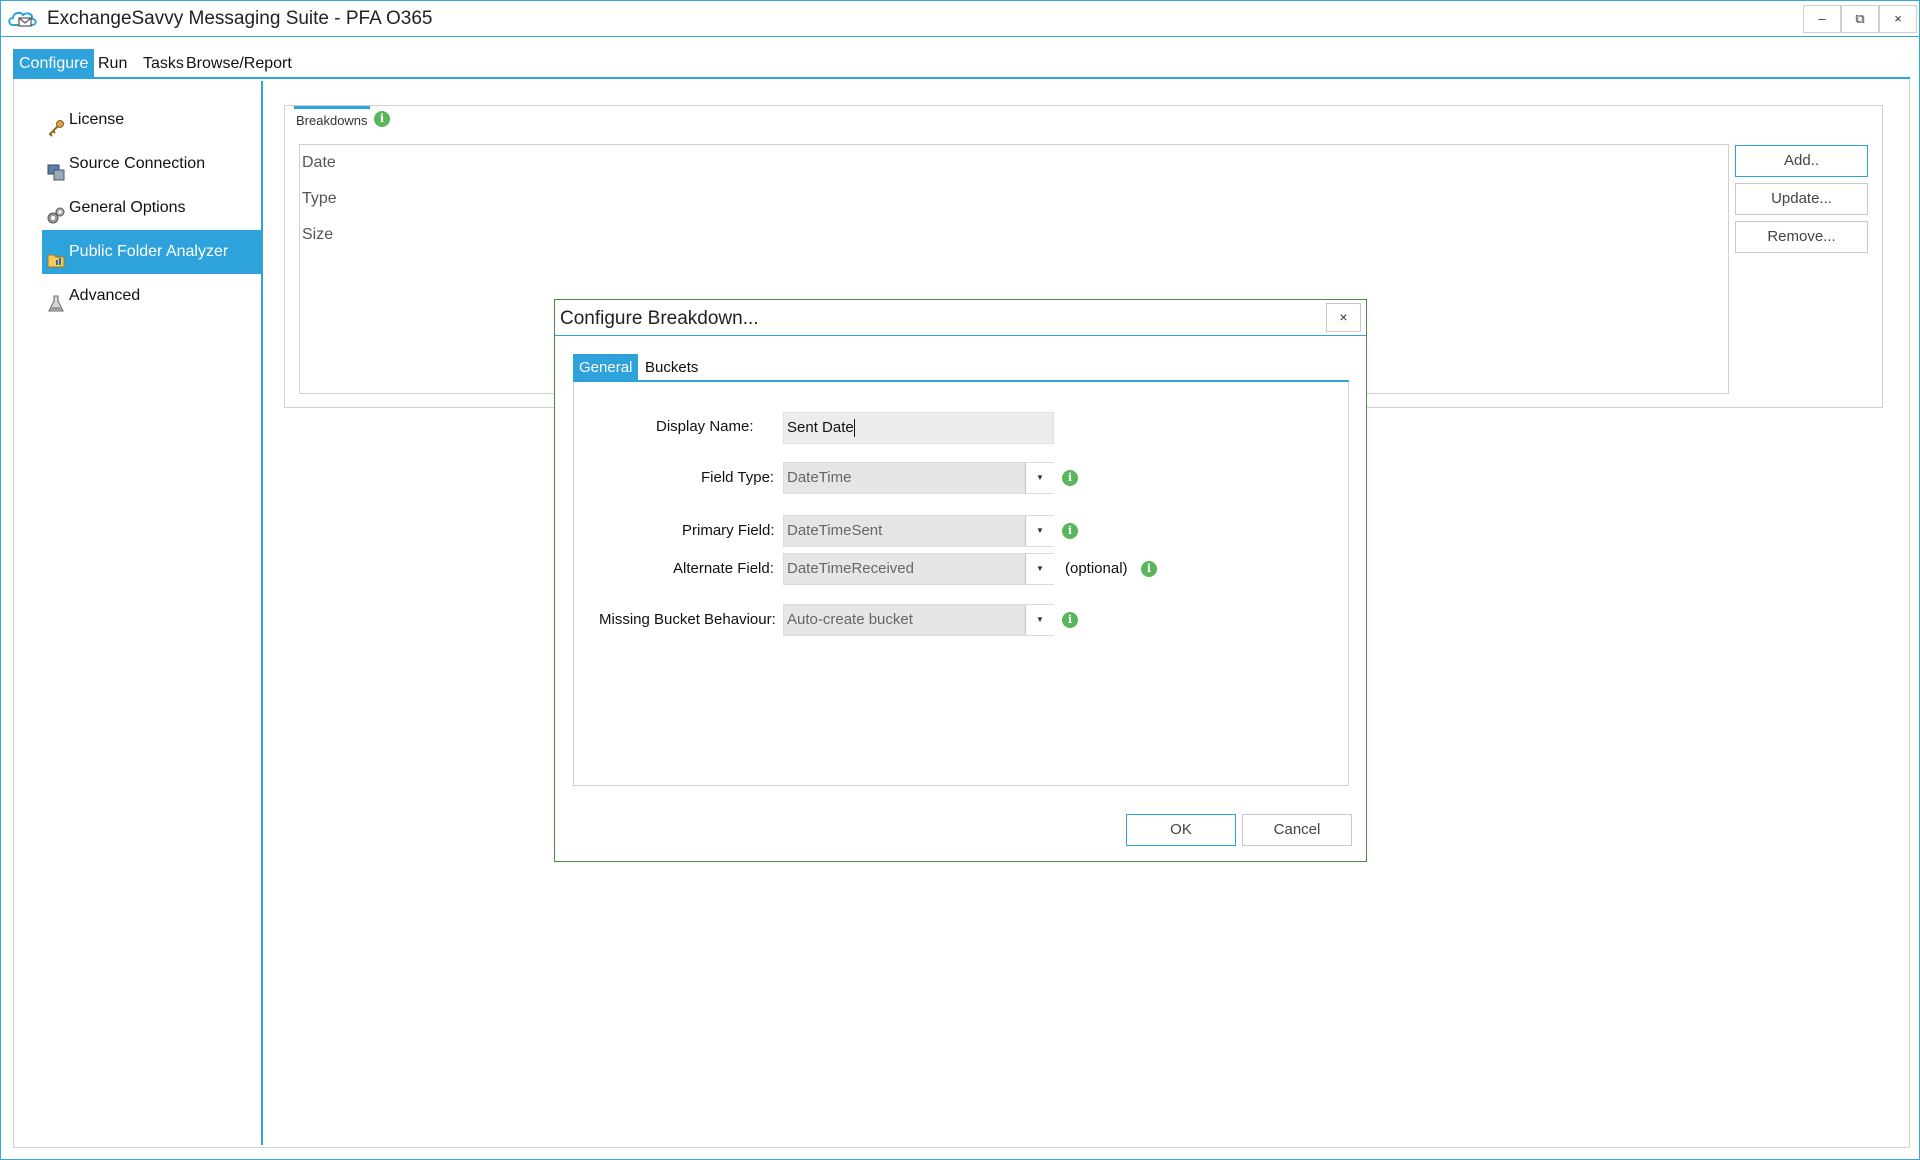 Image resolution: width=1920 pixels, height=1160 pixels. I want to click on display-name-input: Sent Date, so click(918, 428).